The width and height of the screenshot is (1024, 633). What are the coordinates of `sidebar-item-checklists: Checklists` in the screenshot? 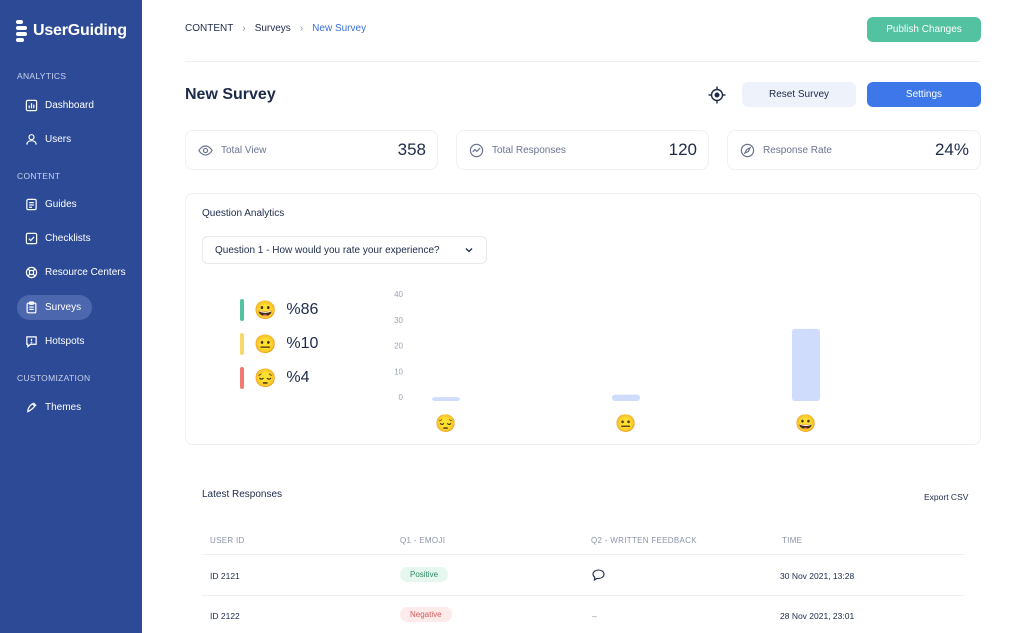 It's located at (54, 238).